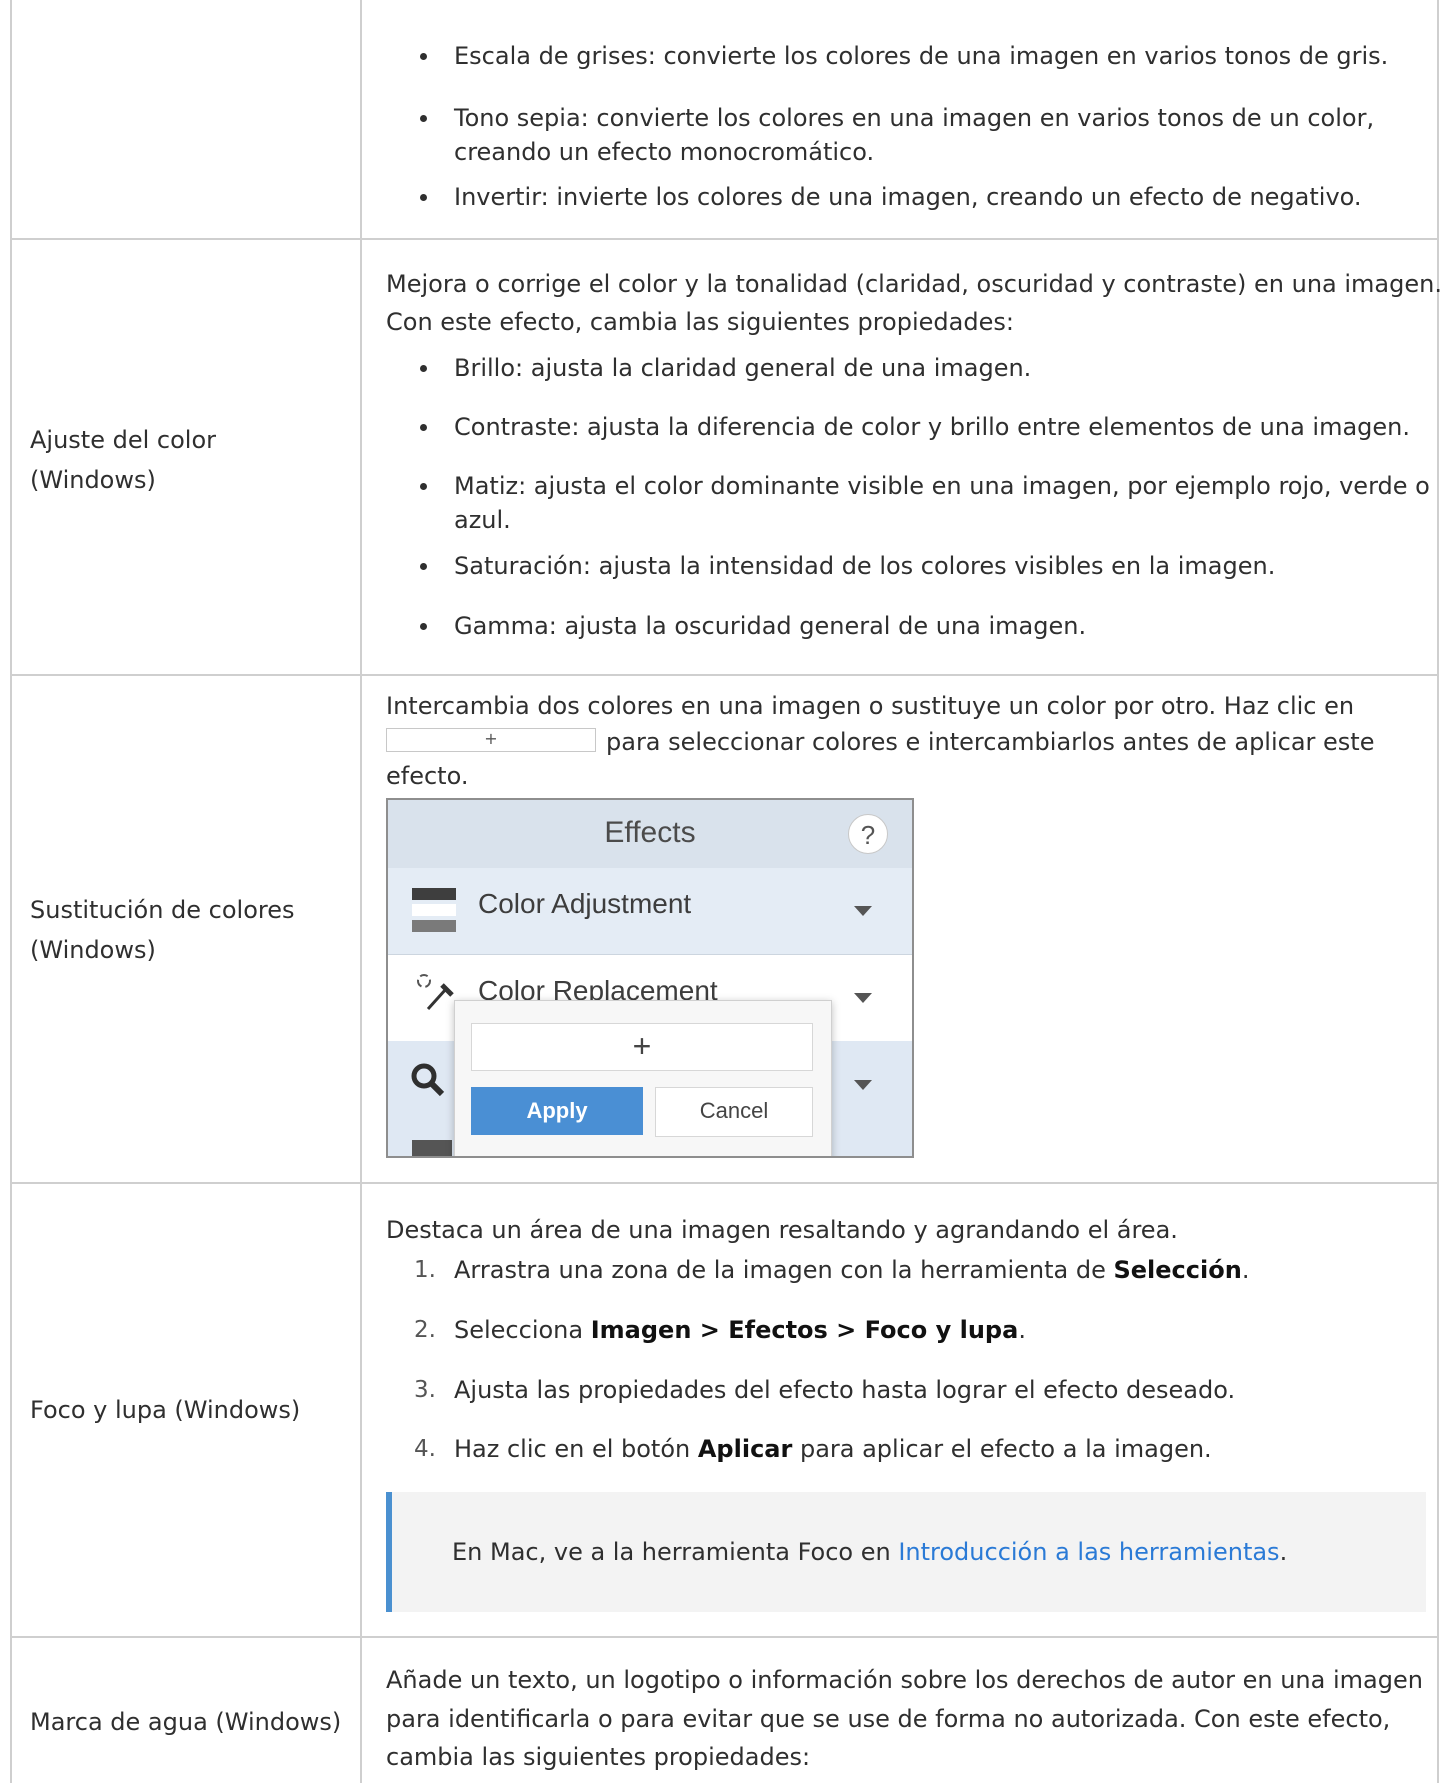 The image size is (1449, 1783). Describe the element at coordinates (868, 834) in the screenshot. I see `help-icon: ?` at that location.